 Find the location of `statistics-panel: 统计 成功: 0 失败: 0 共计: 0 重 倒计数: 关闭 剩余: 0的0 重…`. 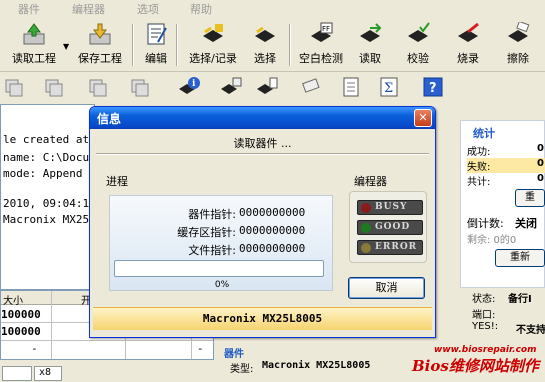

statistics-panel: 统计 成功: 0 失败: 0 共计: 0 重 倒计数: 关闭 剩余: 0的0 重… is located at coordinates (502, 204).